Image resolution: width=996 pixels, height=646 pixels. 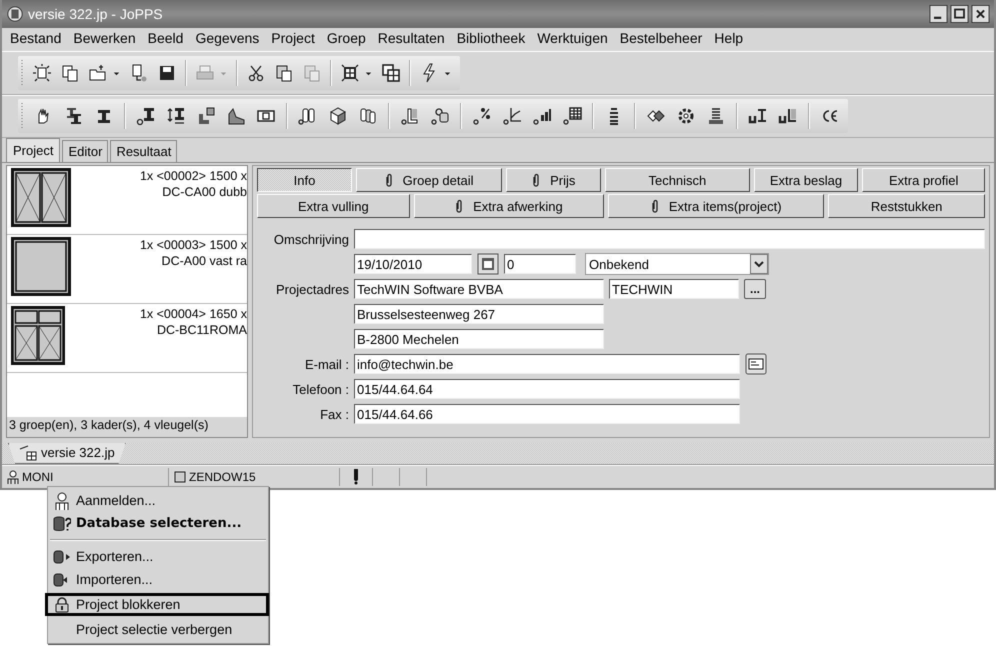 I want to click on tab-button: Extra beslag, so click(x=806, y=180).